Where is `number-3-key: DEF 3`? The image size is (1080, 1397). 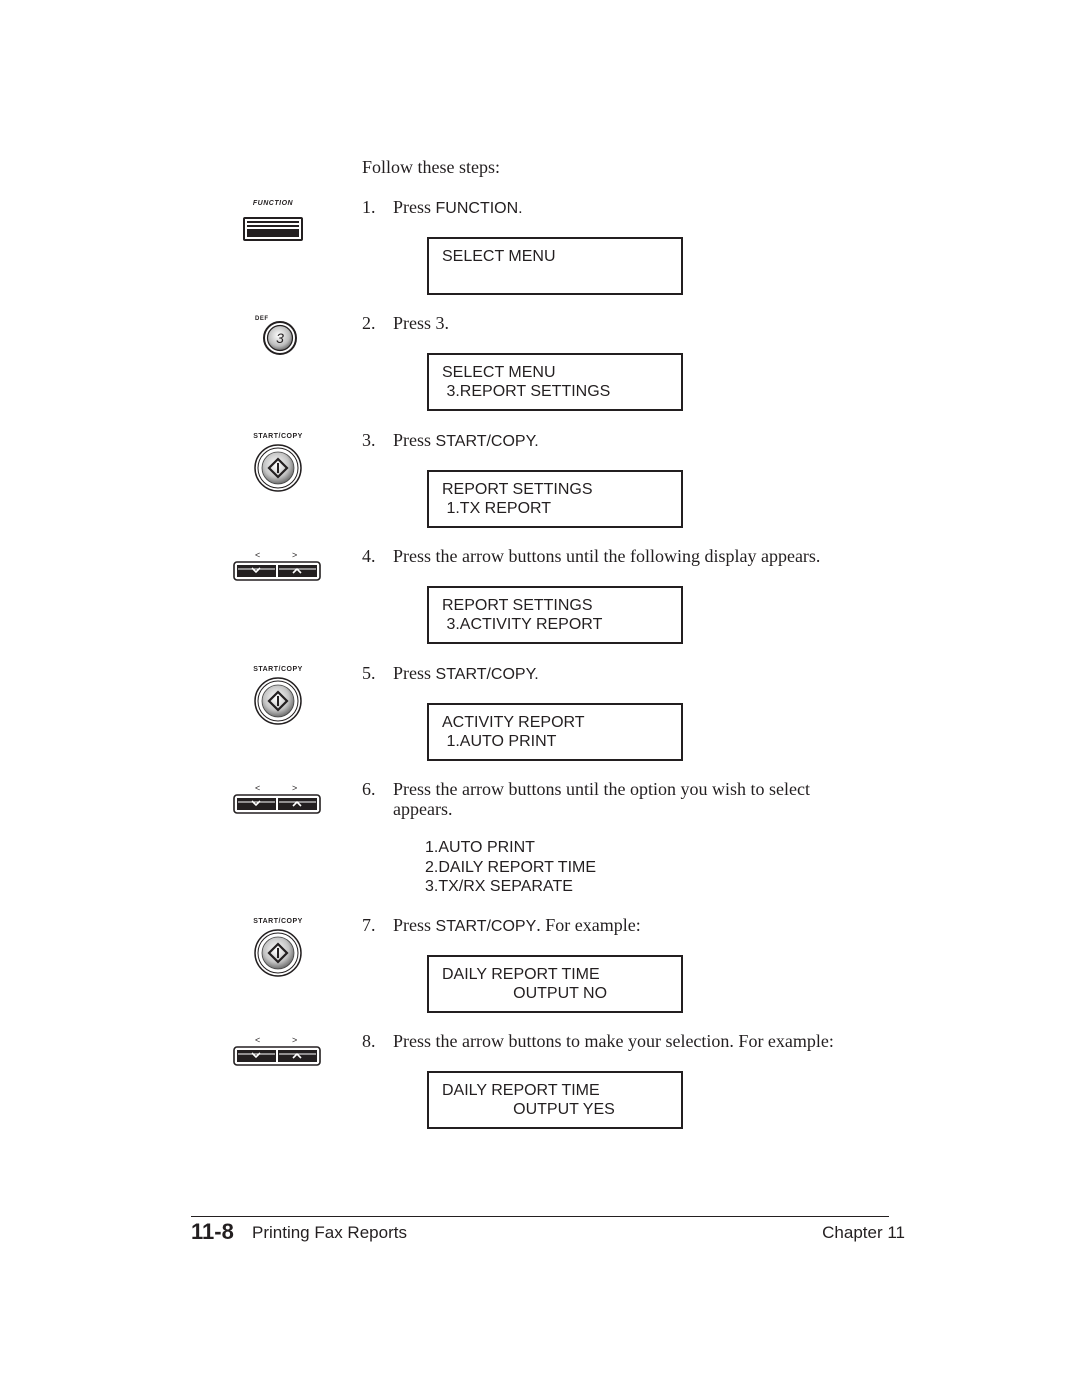 number-3-key: DEF 3 is located at coordinates (278, 336).